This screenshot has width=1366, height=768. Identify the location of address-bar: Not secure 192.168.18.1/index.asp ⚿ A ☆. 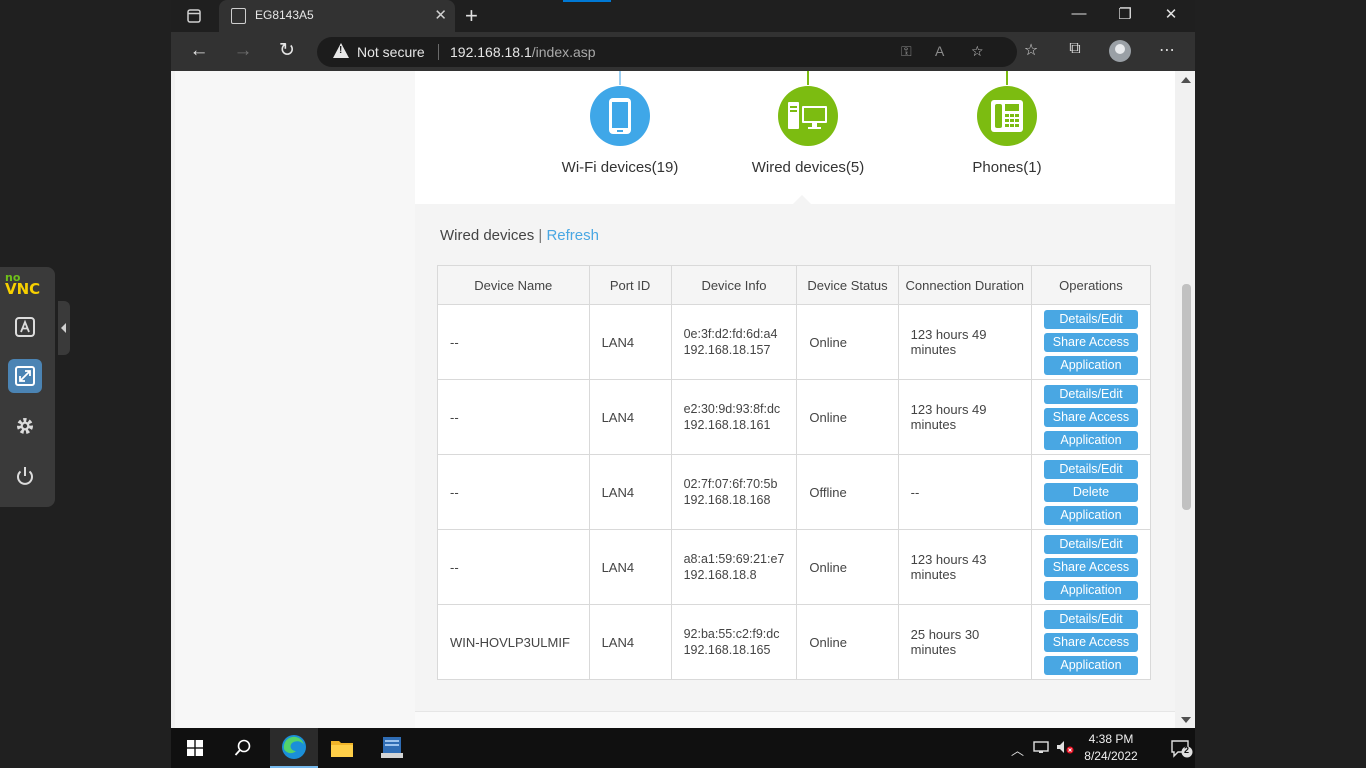
(667, 52).